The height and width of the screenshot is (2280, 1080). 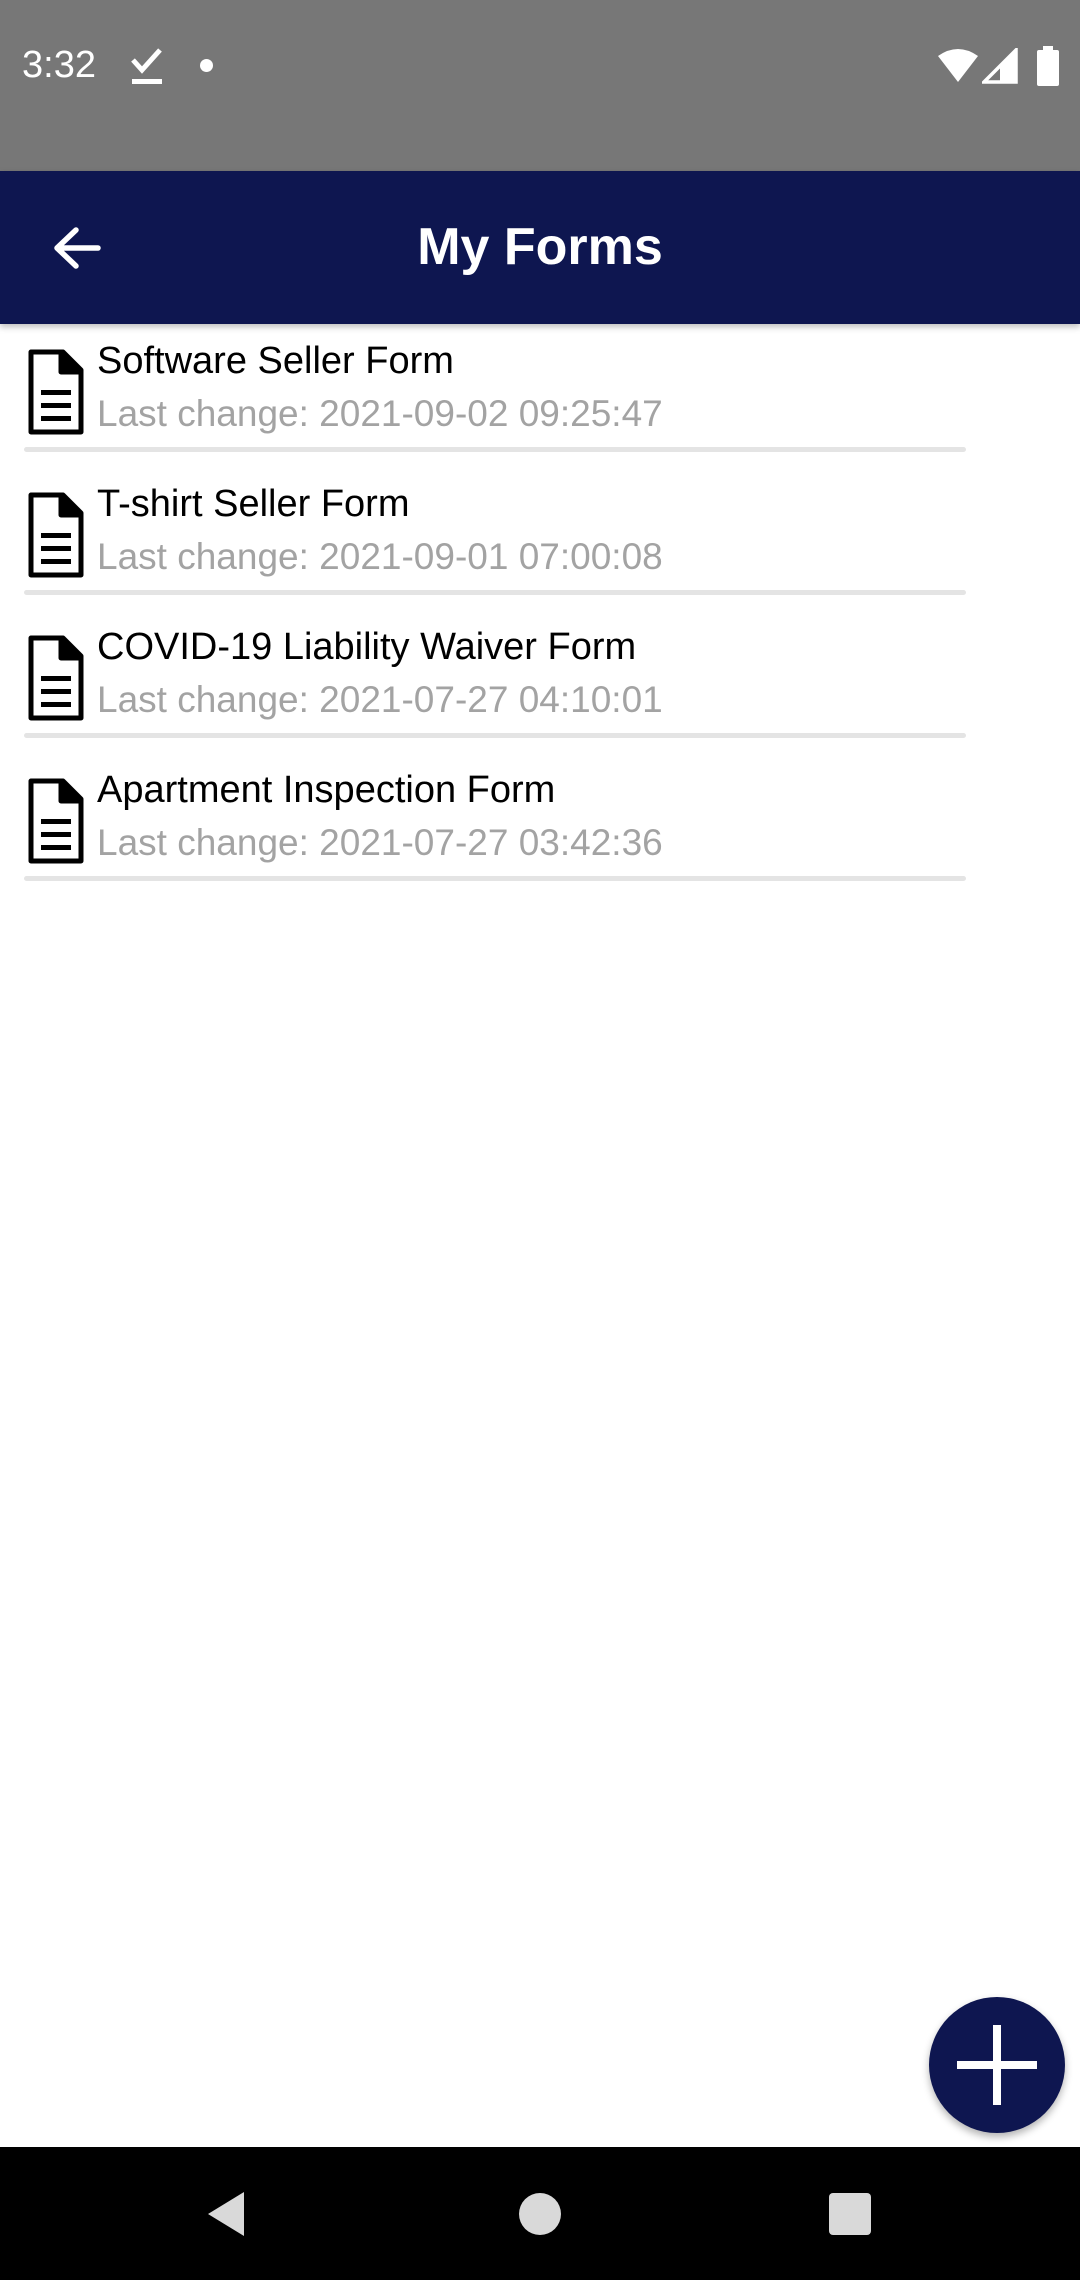 What do you see at coordinates (958, 65) in the screenshot?
I see `wifi-icon` at bounding box center [958, 65].